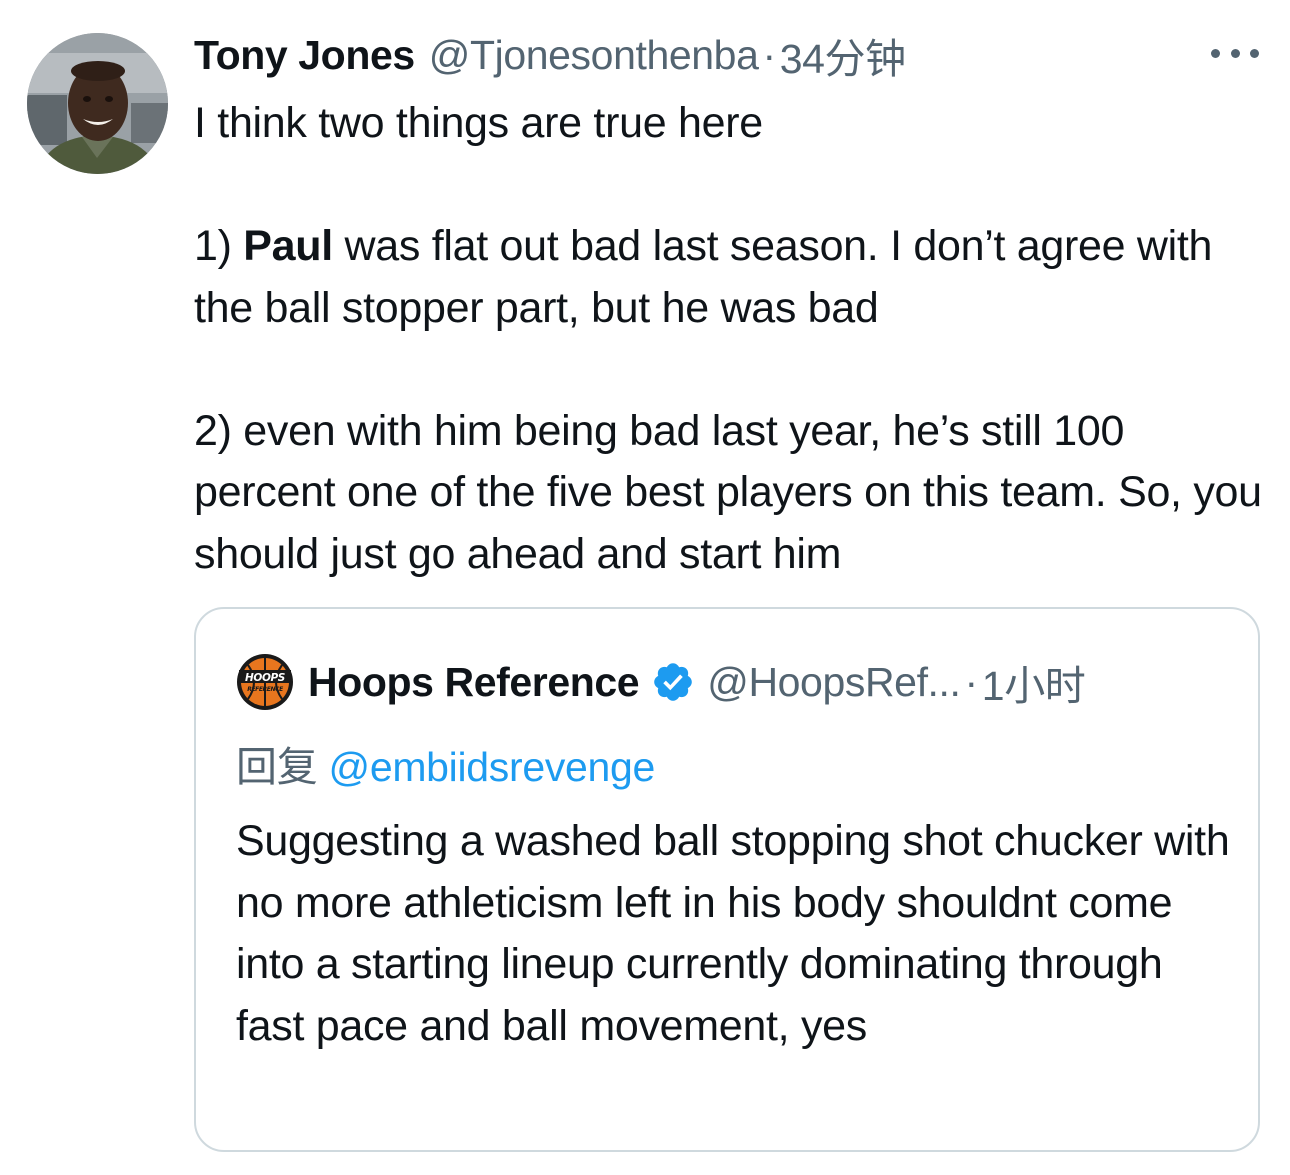  Describe the element at coordinates (1033, 686) in the screenshot. I see `quoted-tweet-timestamp: 1小时` at that location.